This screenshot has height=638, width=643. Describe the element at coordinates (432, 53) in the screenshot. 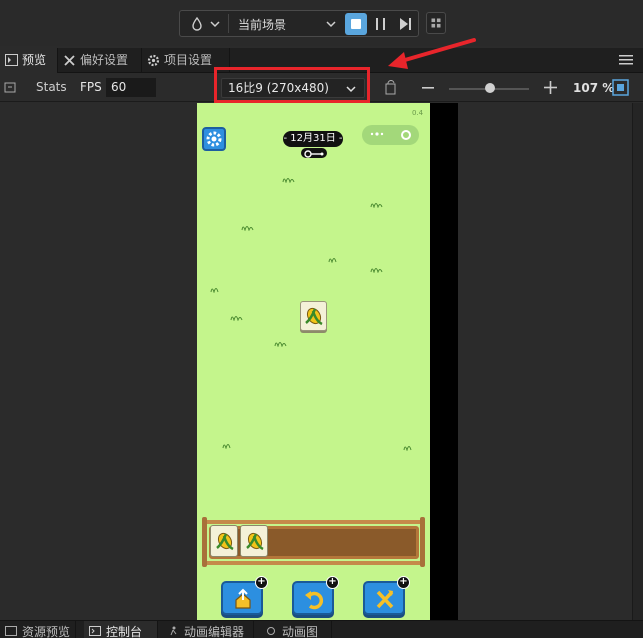

I see `arrow-annotation` at that location.